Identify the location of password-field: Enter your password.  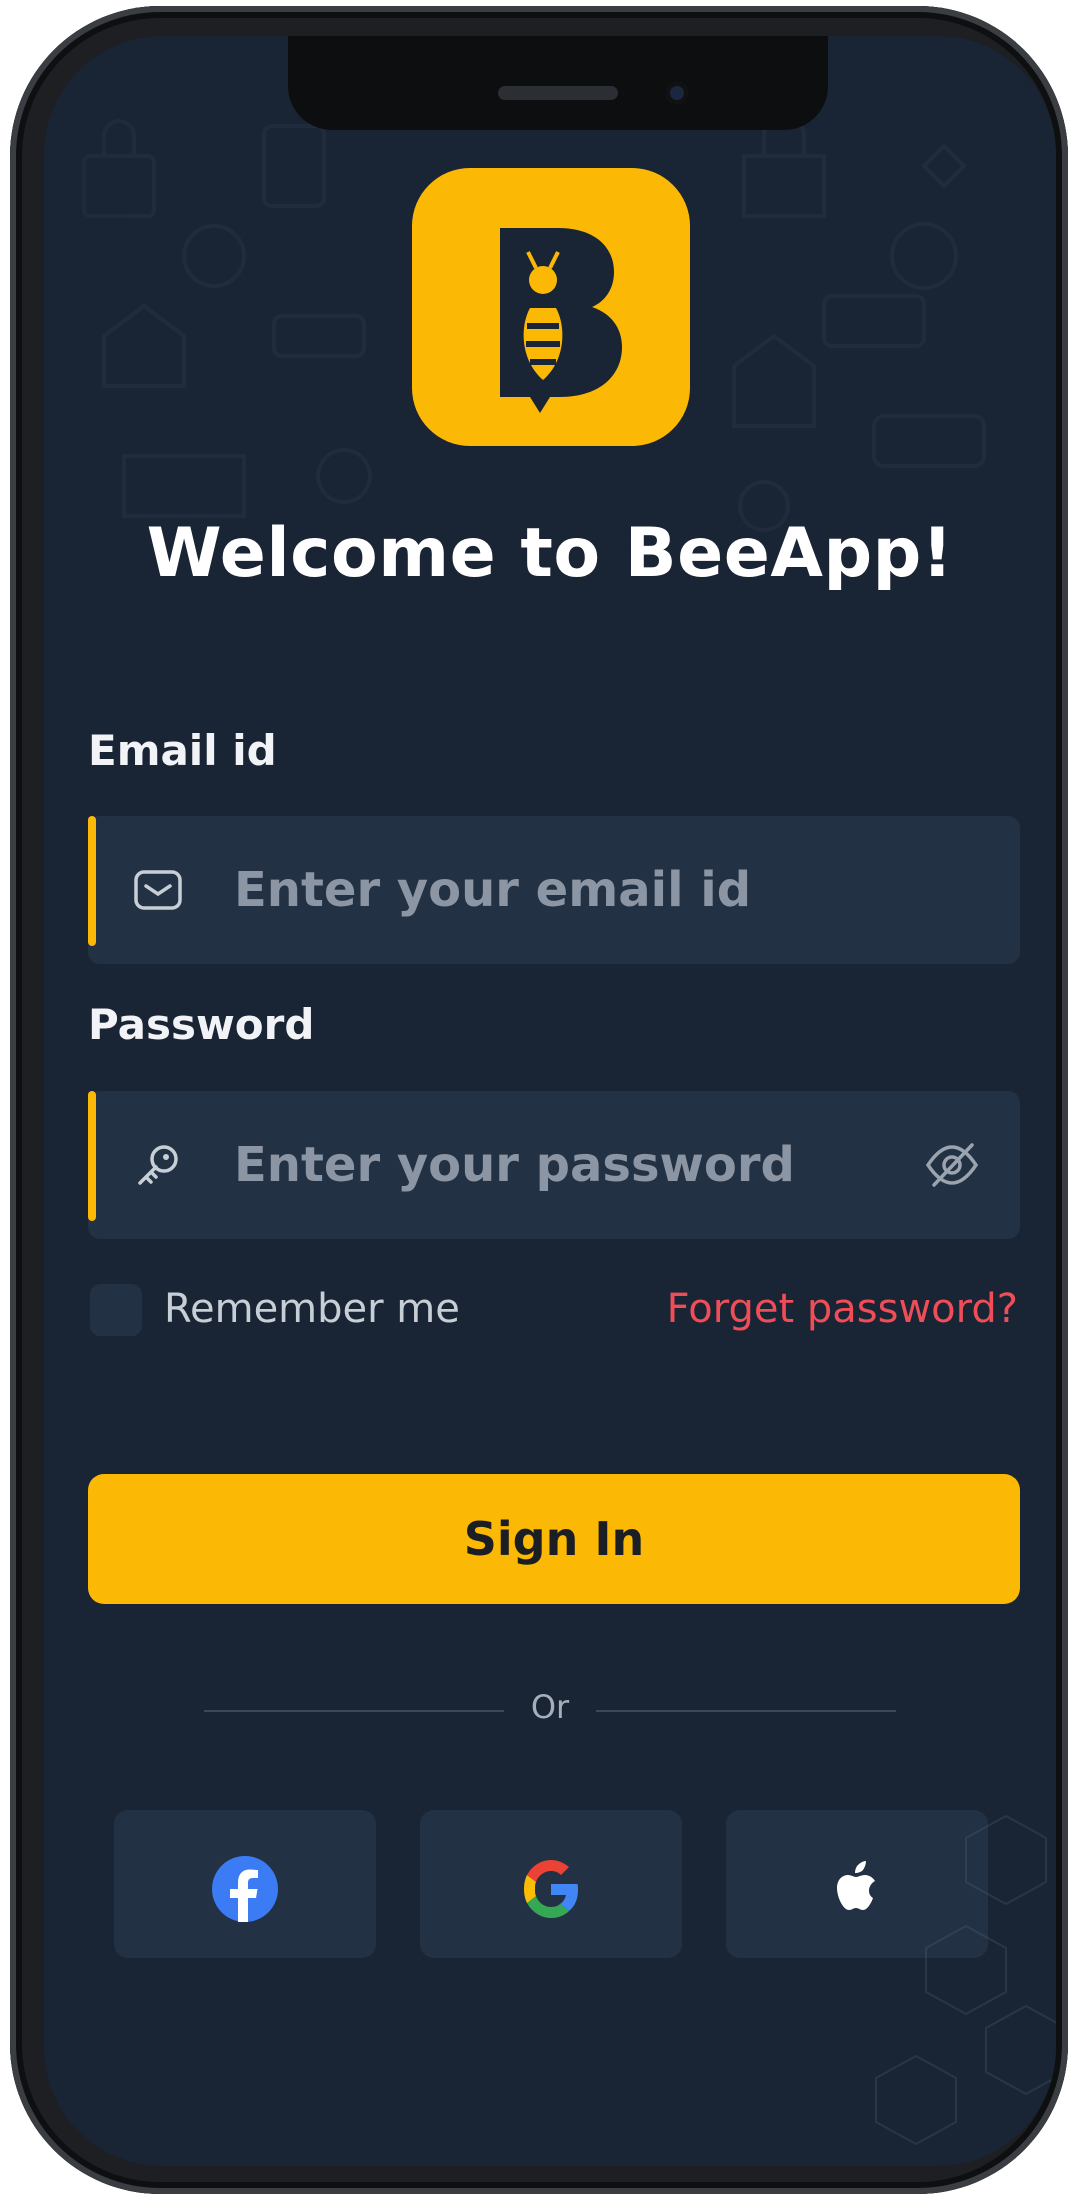
(554, 1165).